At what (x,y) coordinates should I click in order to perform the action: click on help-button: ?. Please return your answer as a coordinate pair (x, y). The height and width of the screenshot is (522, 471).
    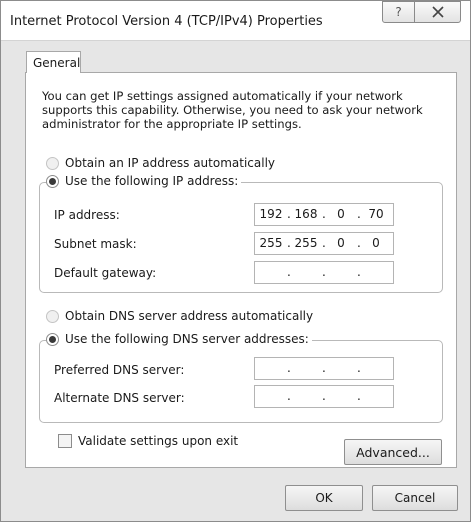
    Looking at the image, I should click on (398, 12).